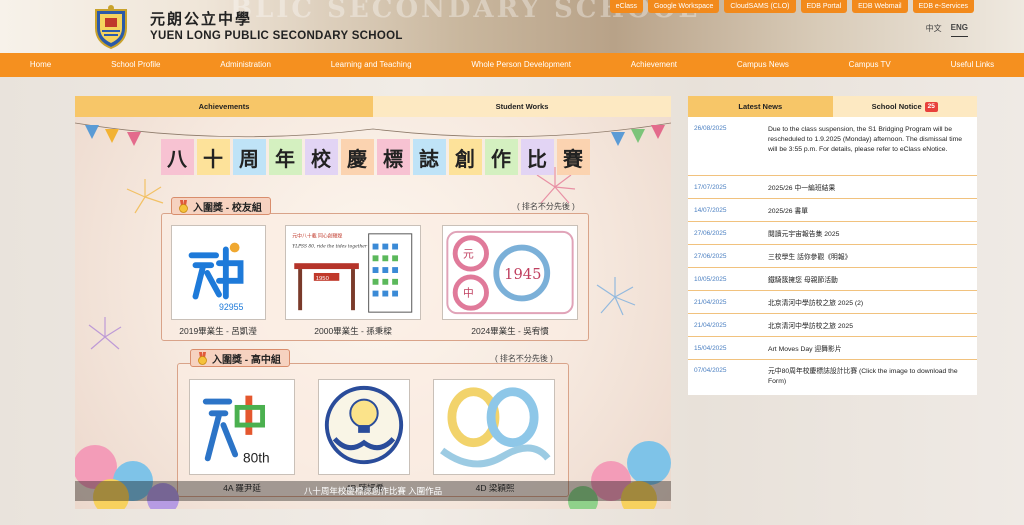 The image size is (1024, 525). I want to click on logo-design-icon: 80th, so click(236, 430).